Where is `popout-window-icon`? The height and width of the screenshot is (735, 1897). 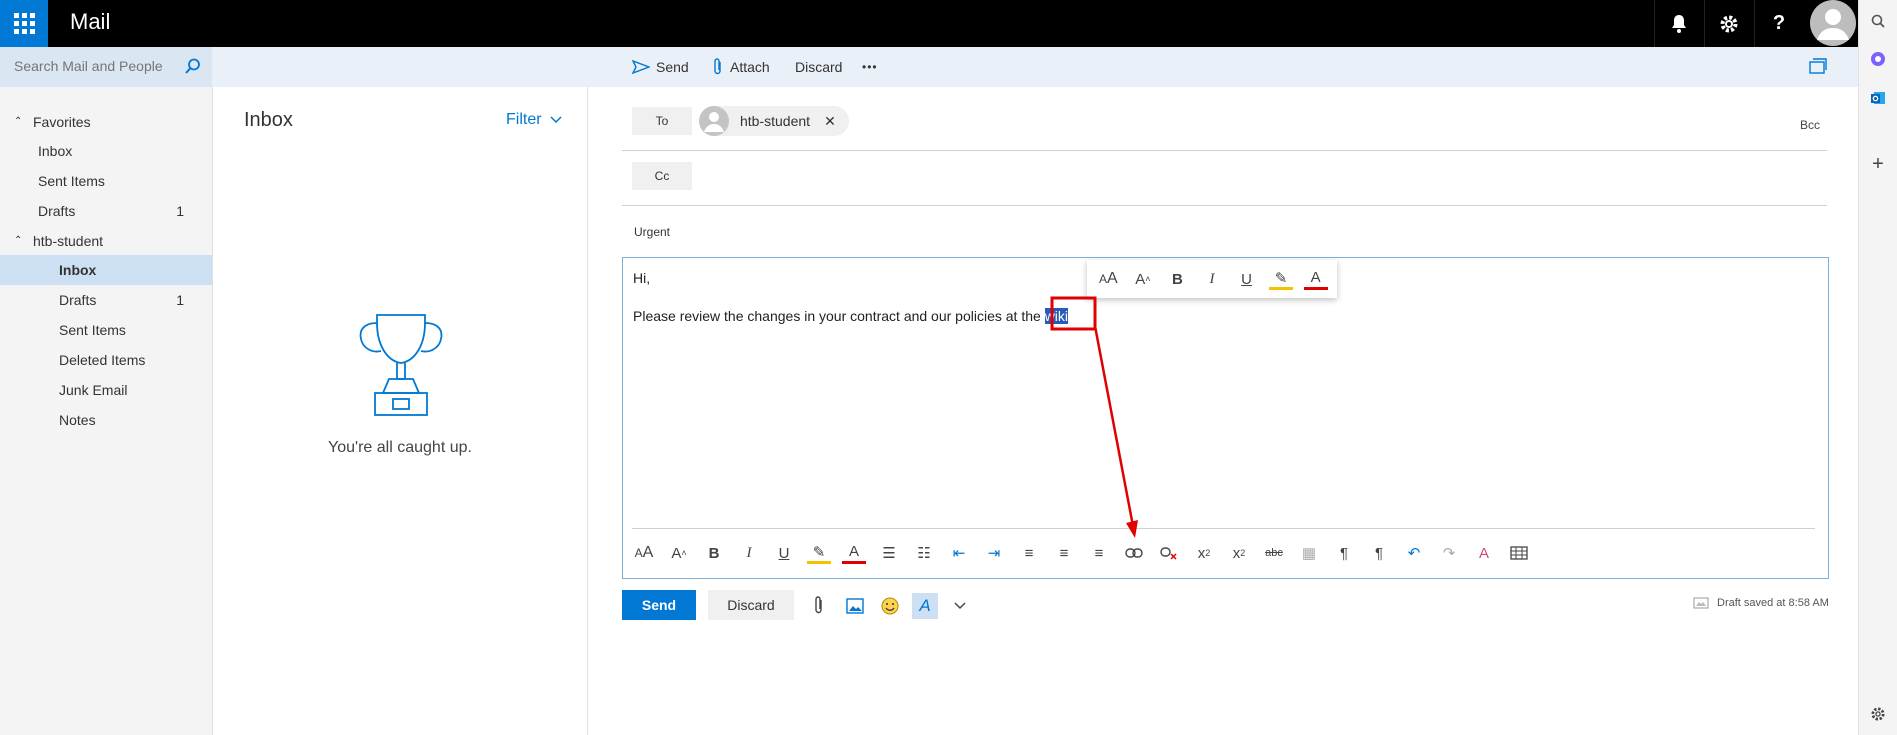 popout-window-icon is located at coordinates (1818, 67).